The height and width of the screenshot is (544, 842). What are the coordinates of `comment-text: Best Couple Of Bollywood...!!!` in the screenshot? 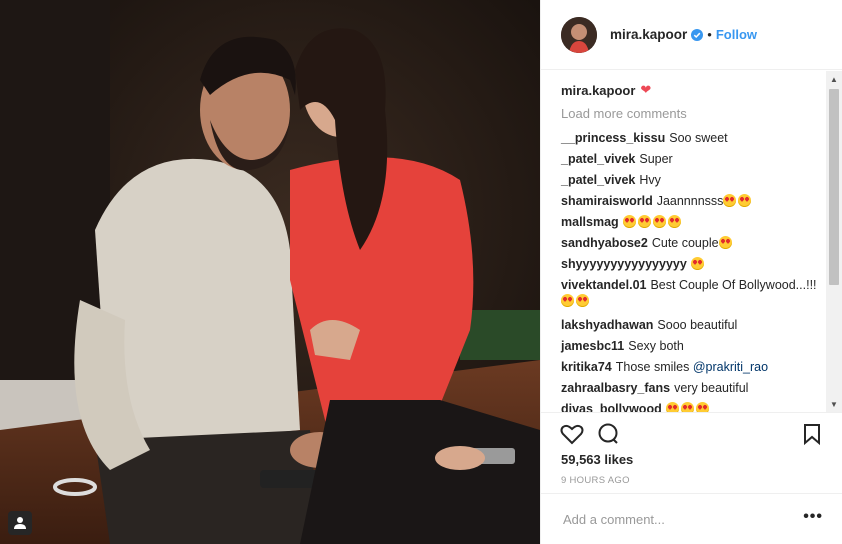 It's located at (733, 285).